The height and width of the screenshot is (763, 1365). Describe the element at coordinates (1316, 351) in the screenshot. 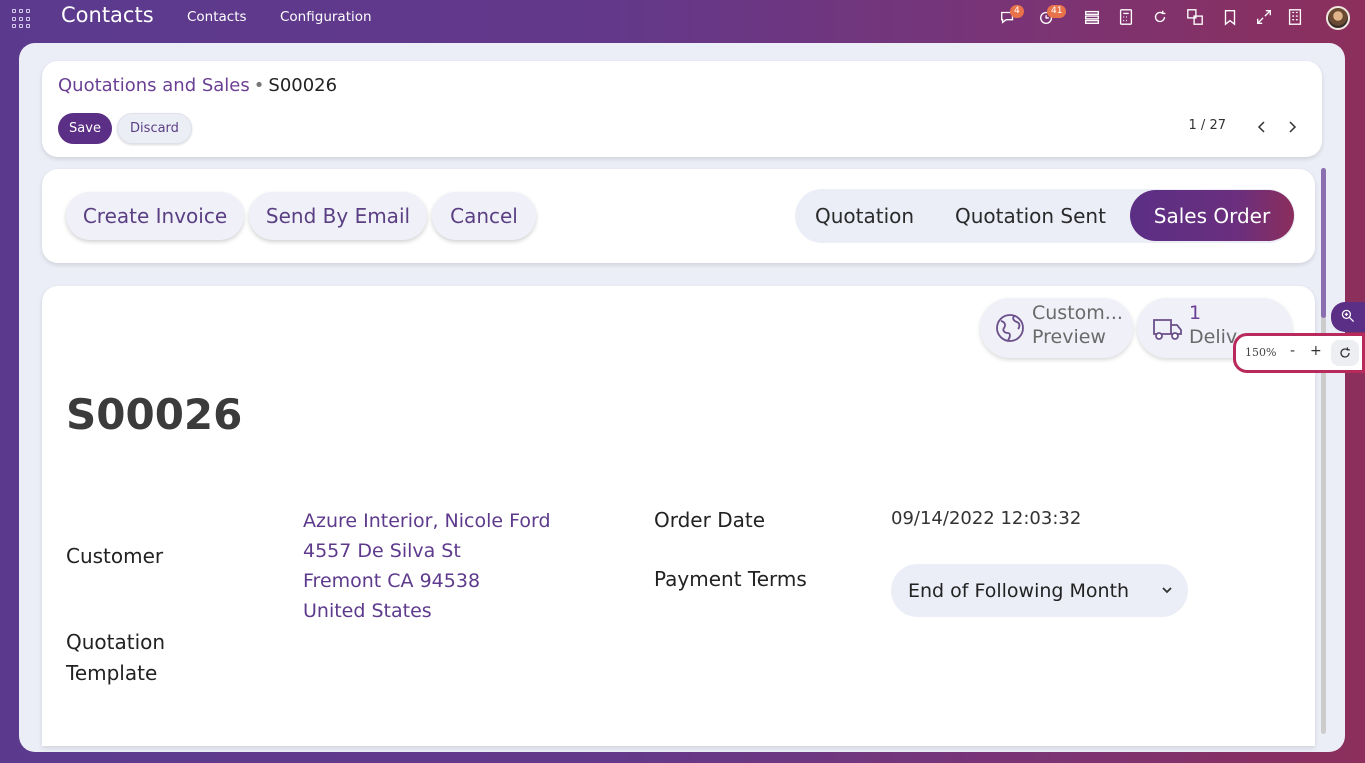

I see `zoom-in-button: +` at that location.